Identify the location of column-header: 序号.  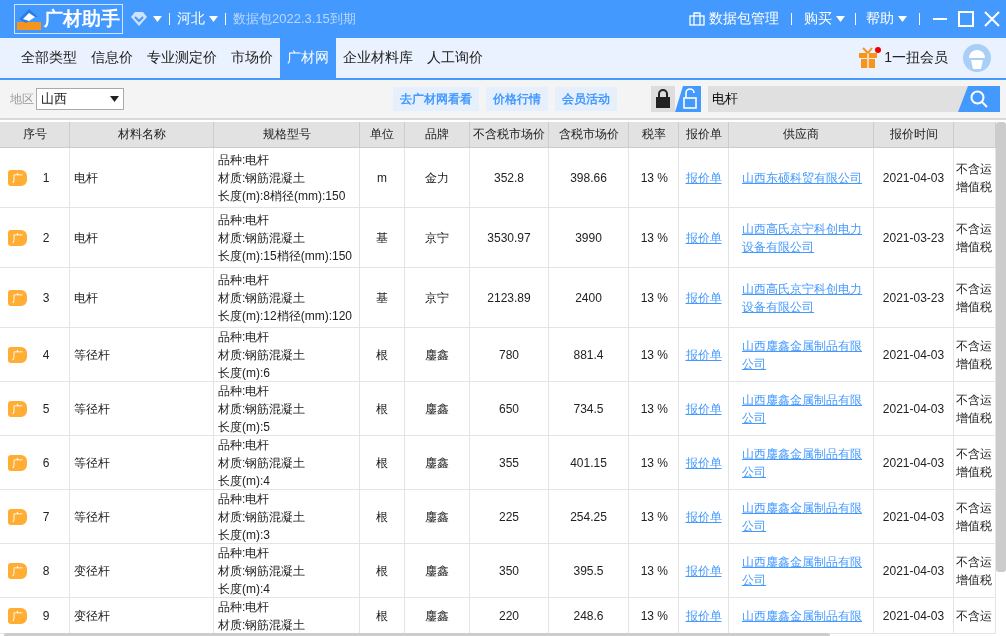
(35, 135).